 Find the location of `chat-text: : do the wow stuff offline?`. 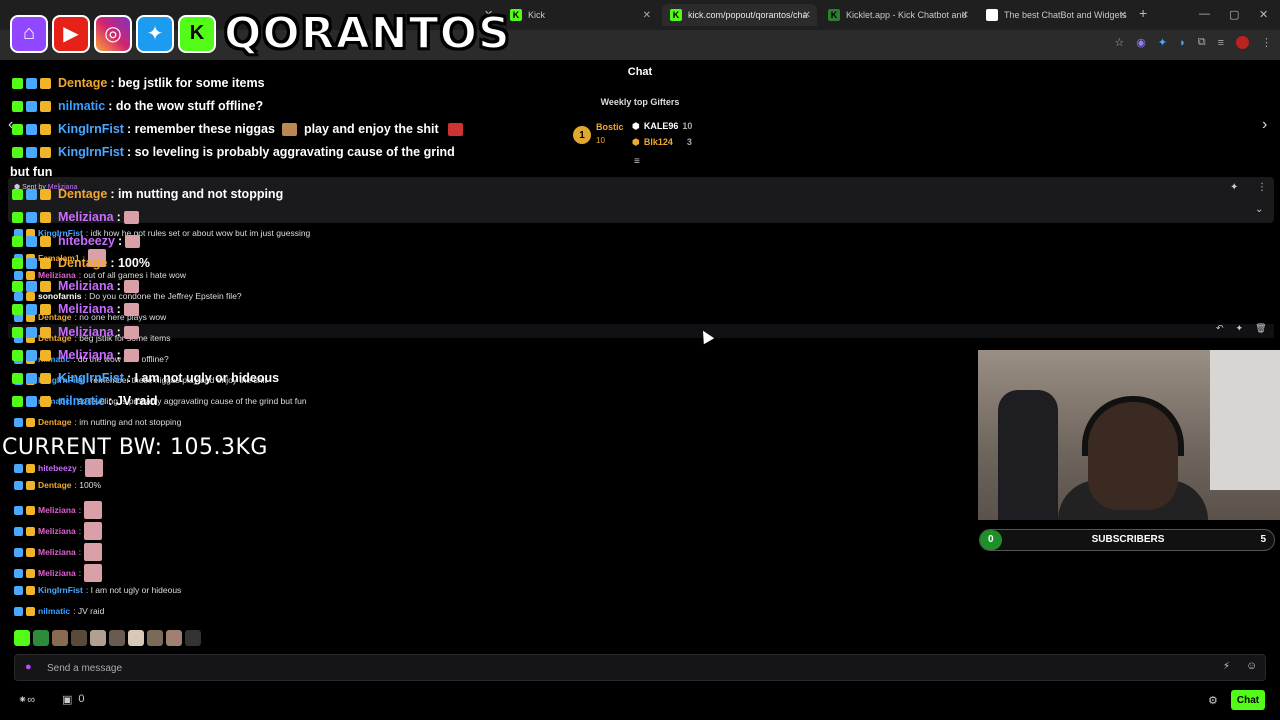

chat-text: : do the wow stuff offline? is located at coordinates (186, 106).